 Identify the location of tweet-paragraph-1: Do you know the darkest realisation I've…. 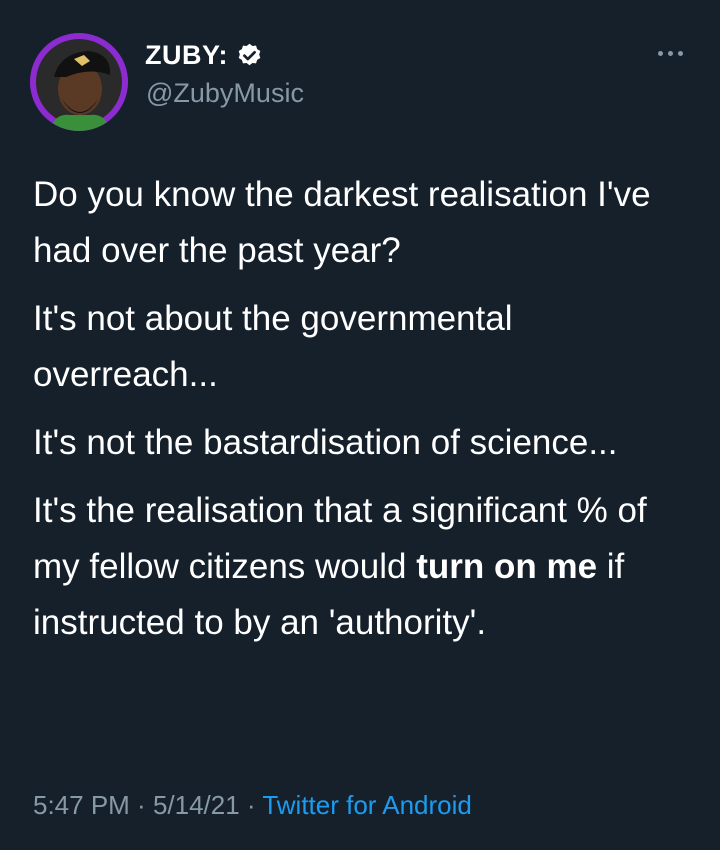
(342, 222).